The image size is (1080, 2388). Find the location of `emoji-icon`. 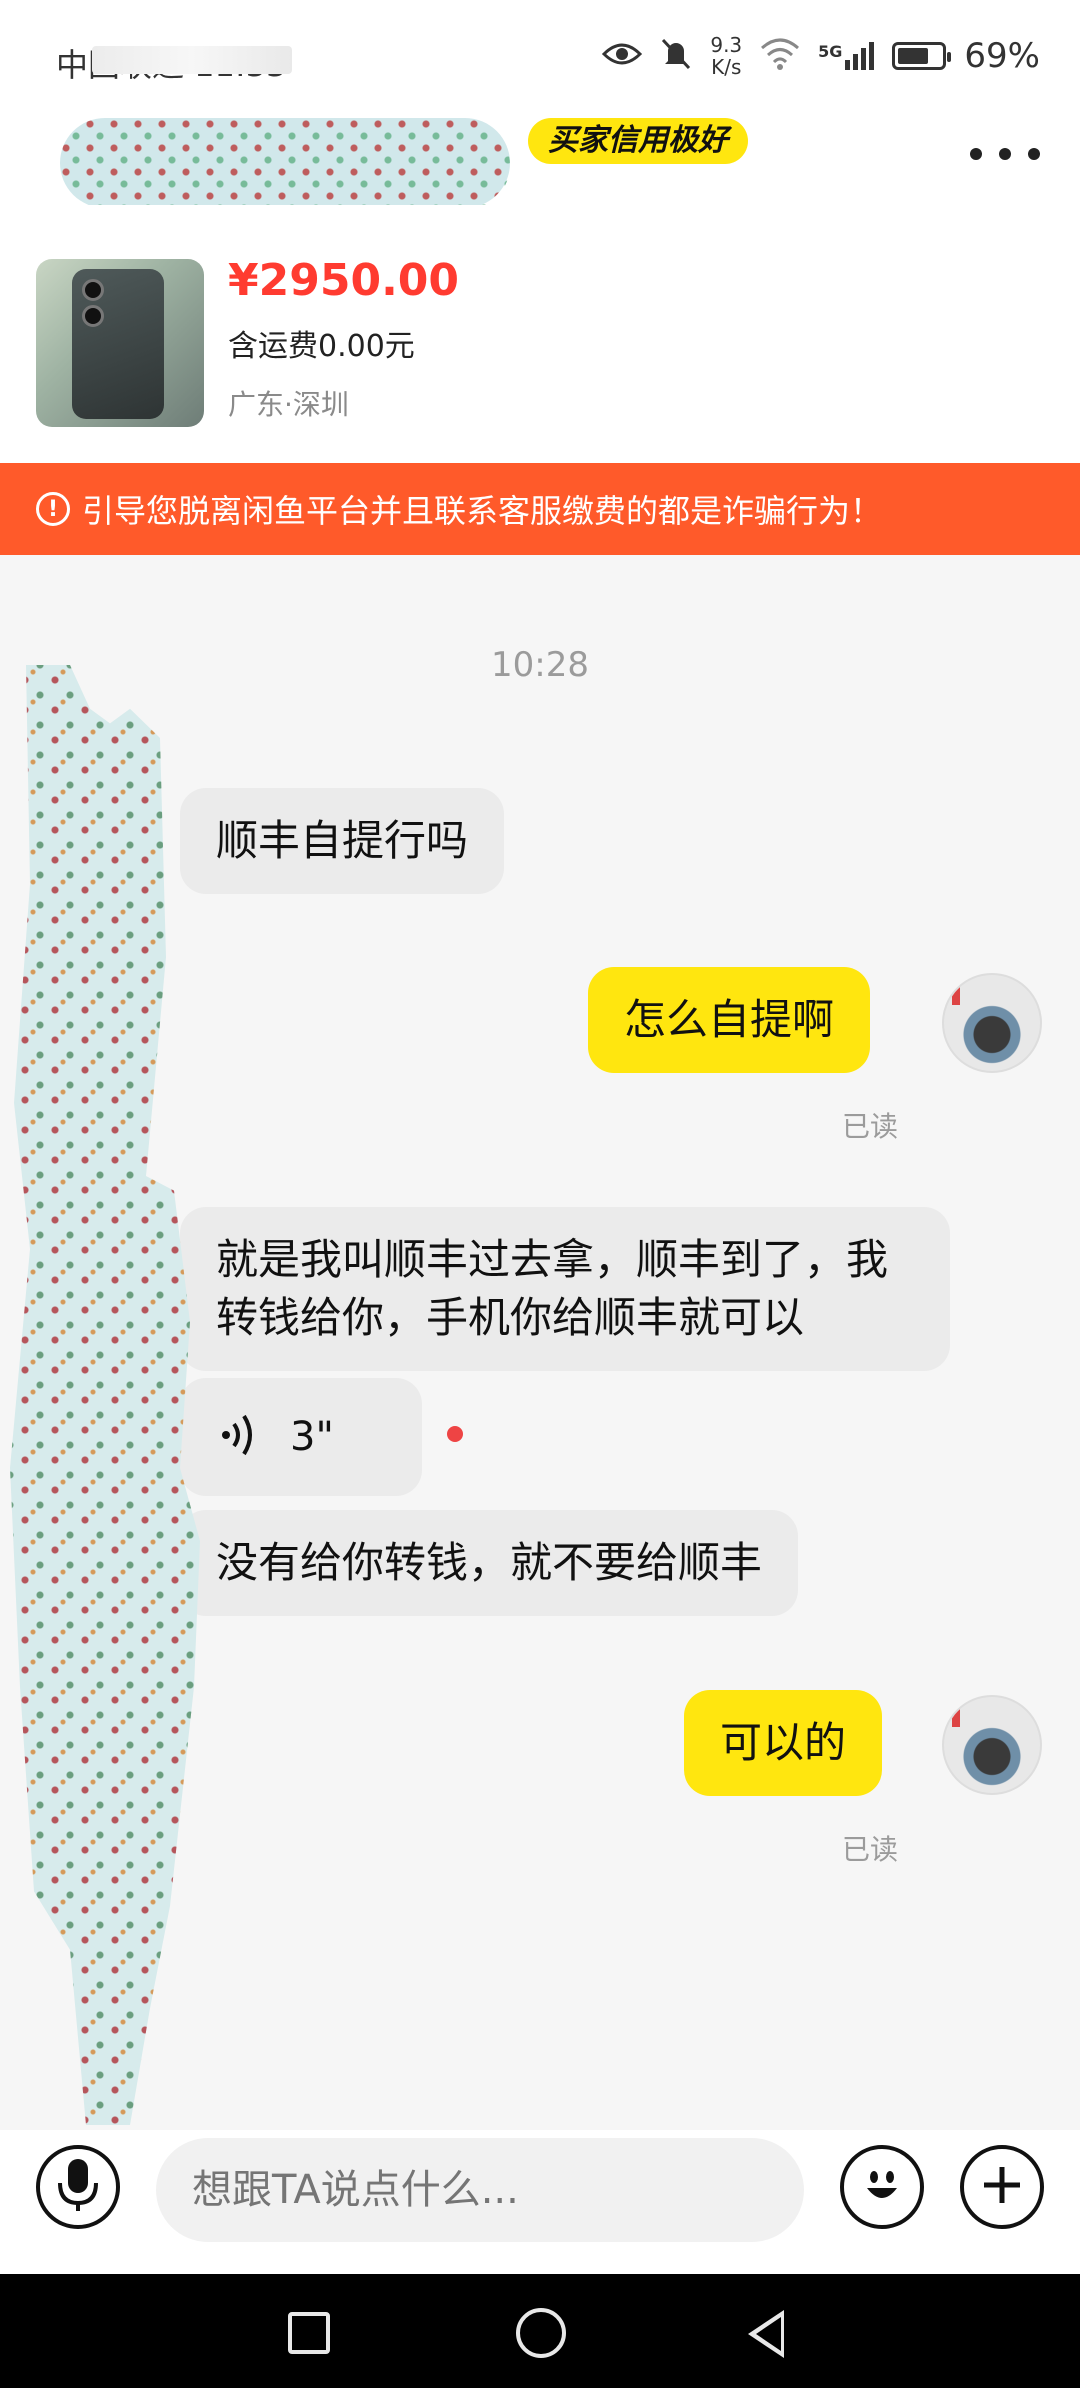

emoji-icon is located at coordinates (882, 2187).